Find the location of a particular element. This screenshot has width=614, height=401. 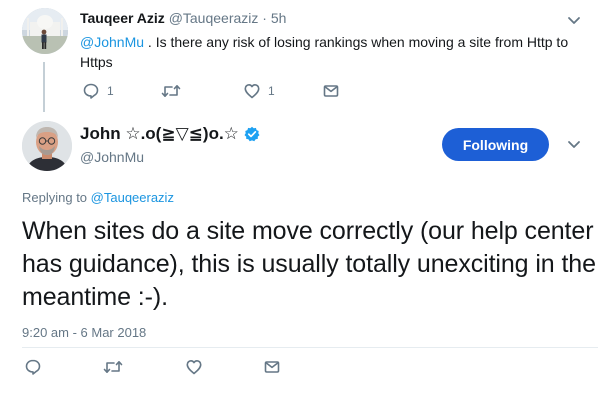

reply-time: 5h is located at coordinates (279, 18).